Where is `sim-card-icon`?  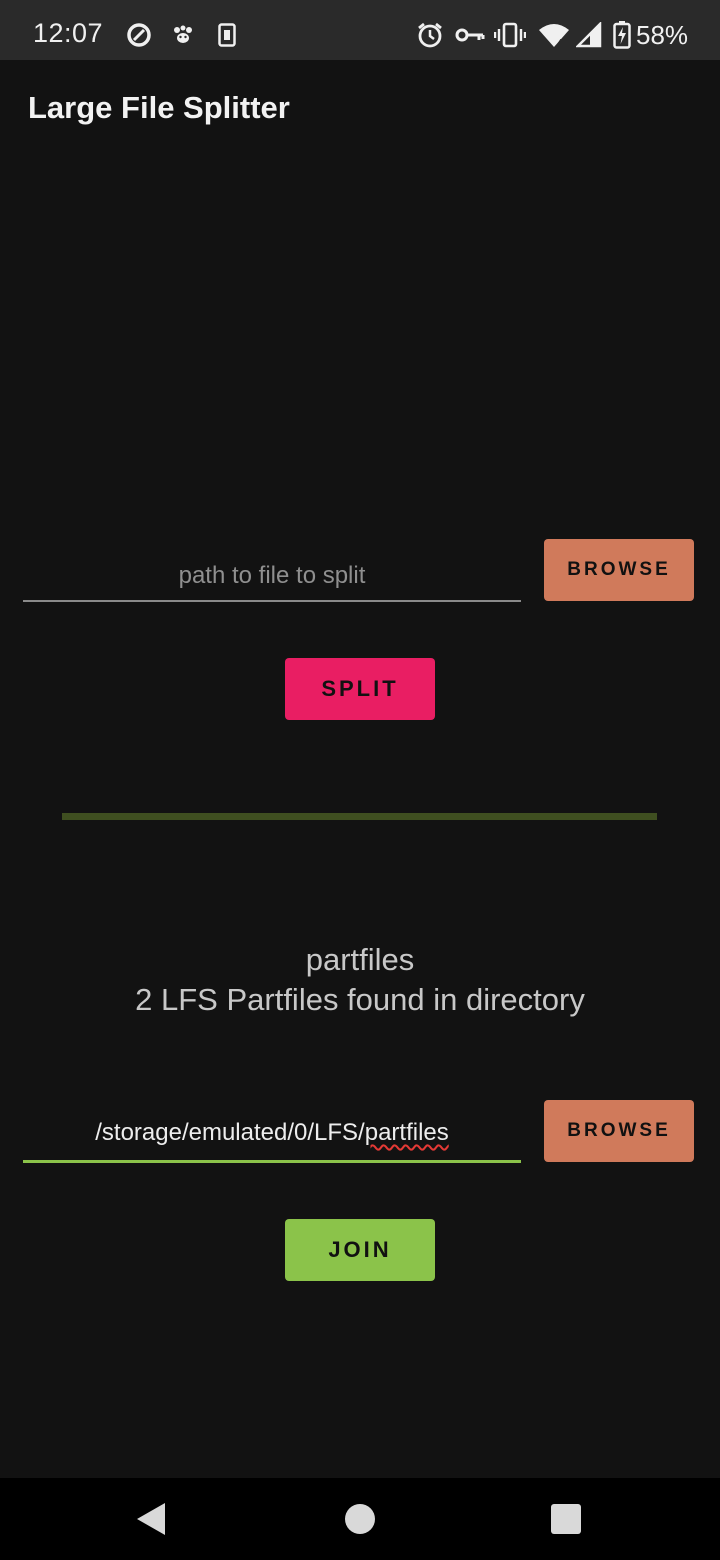 sim-card-icon is located at coordinates (227, 35).